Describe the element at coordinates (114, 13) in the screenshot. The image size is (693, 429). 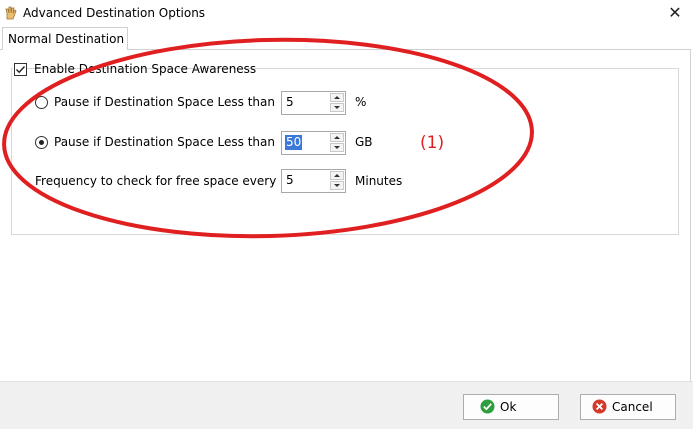
I see `window-title: Advanced Destination Options` at that location.